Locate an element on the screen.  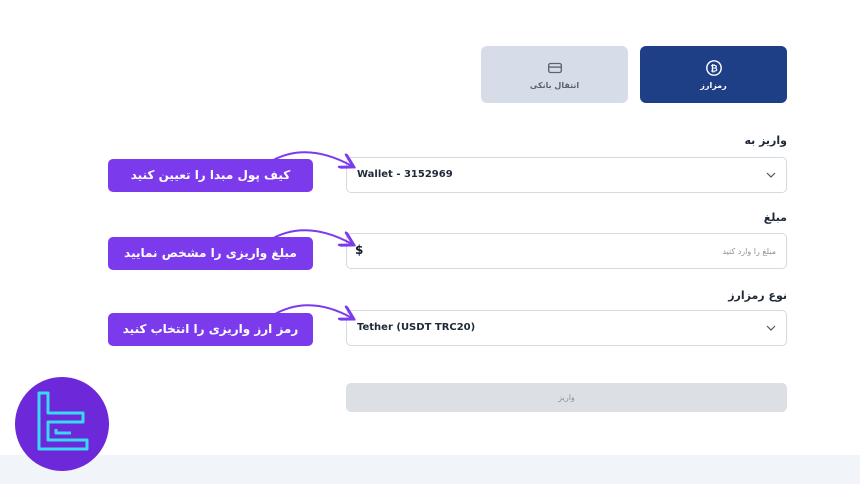
amount-label: مبلغ is located at coordinates (775, 217).